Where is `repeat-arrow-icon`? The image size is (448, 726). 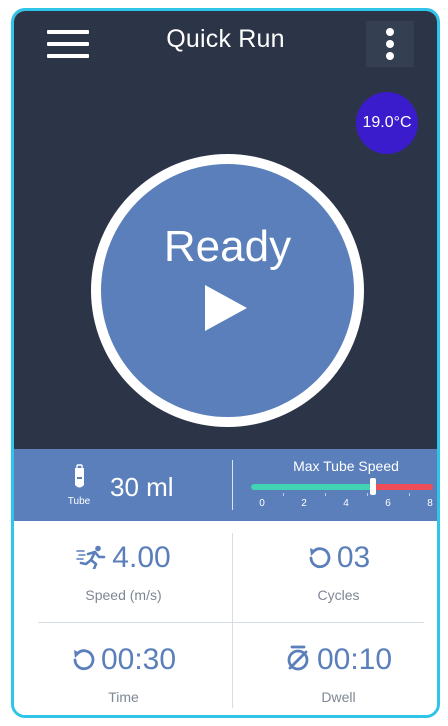 repeat-arrow-icon is located at coordinates (320, 558).